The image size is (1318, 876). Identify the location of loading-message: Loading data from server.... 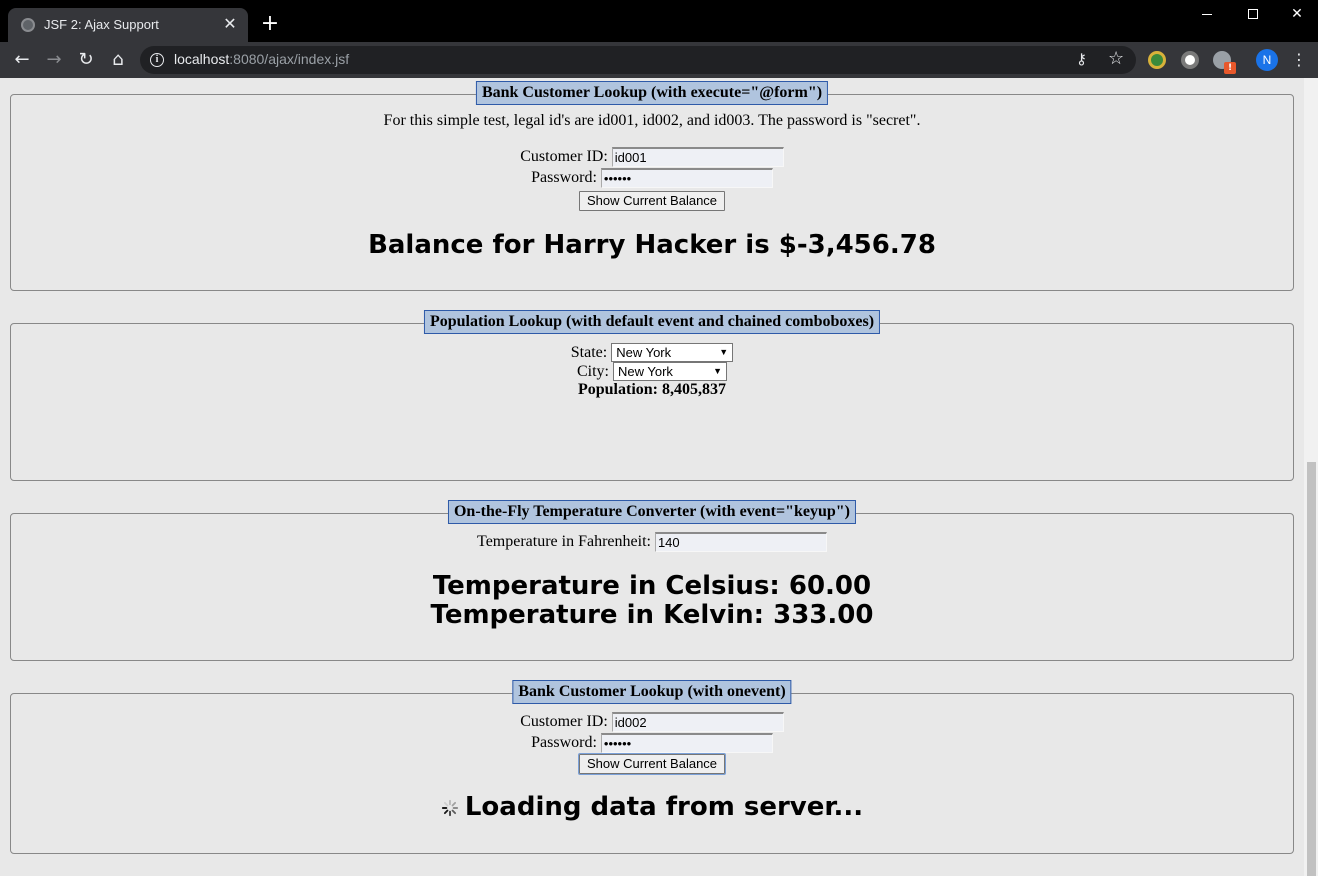
(664, 807).